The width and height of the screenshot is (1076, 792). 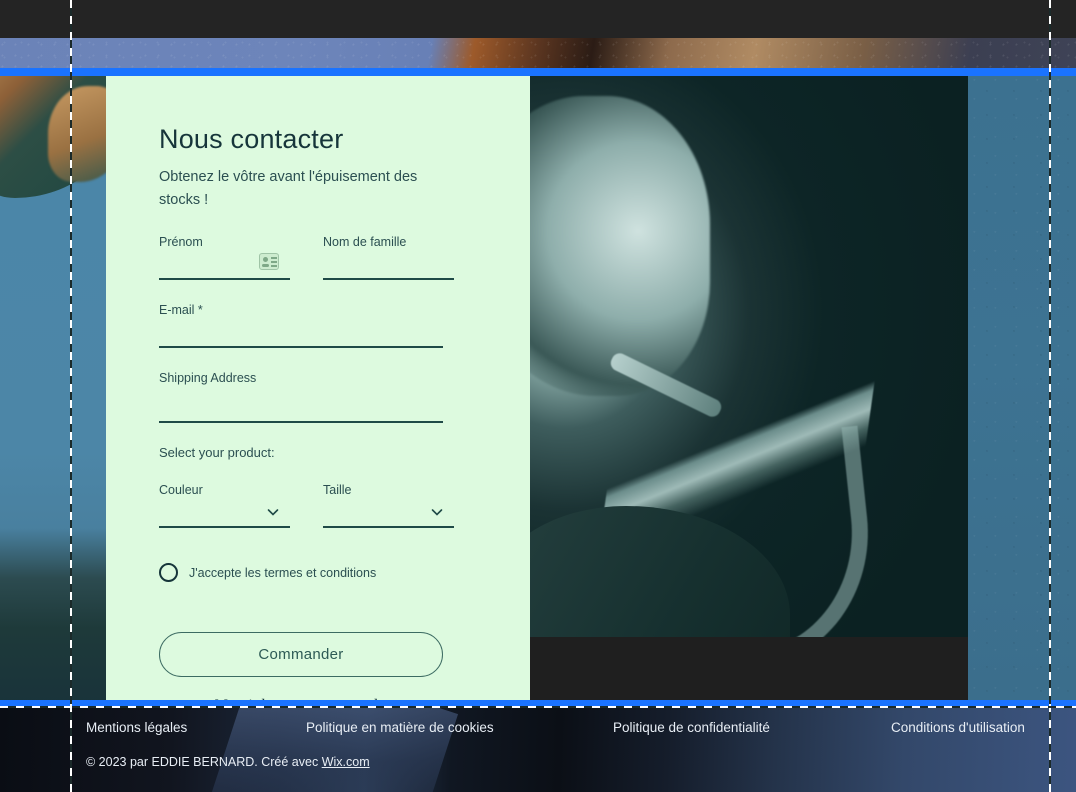 I want to click on contact-card-icon, so click(x=269, y=261).